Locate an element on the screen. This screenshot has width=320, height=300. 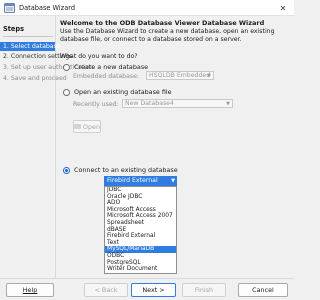
next-label: Next > is located at coordinates (153, 290).